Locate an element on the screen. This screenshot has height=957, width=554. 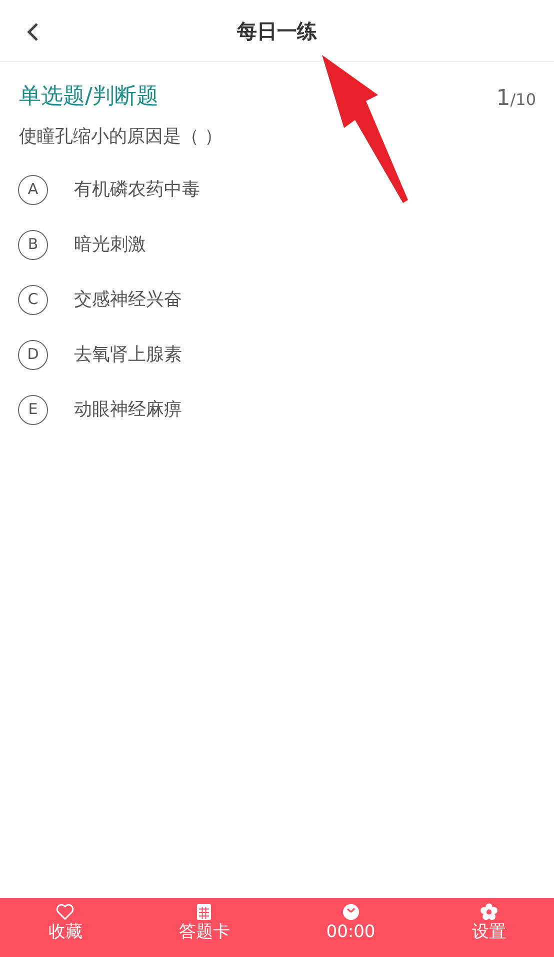
question-total: /10 is located at coordinates (523, 100).